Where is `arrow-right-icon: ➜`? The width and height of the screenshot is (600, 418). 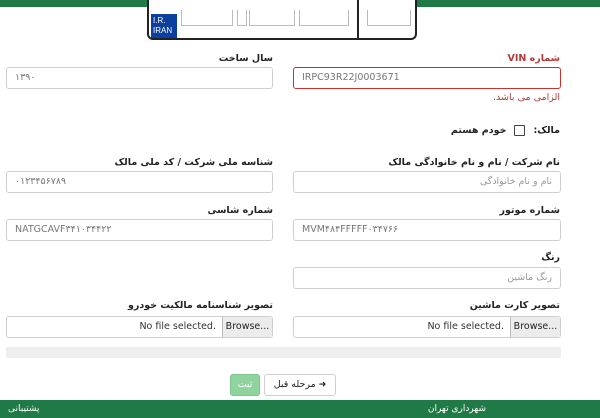 arrow-right-icon: ➜ is located at coordinates (322, 385).